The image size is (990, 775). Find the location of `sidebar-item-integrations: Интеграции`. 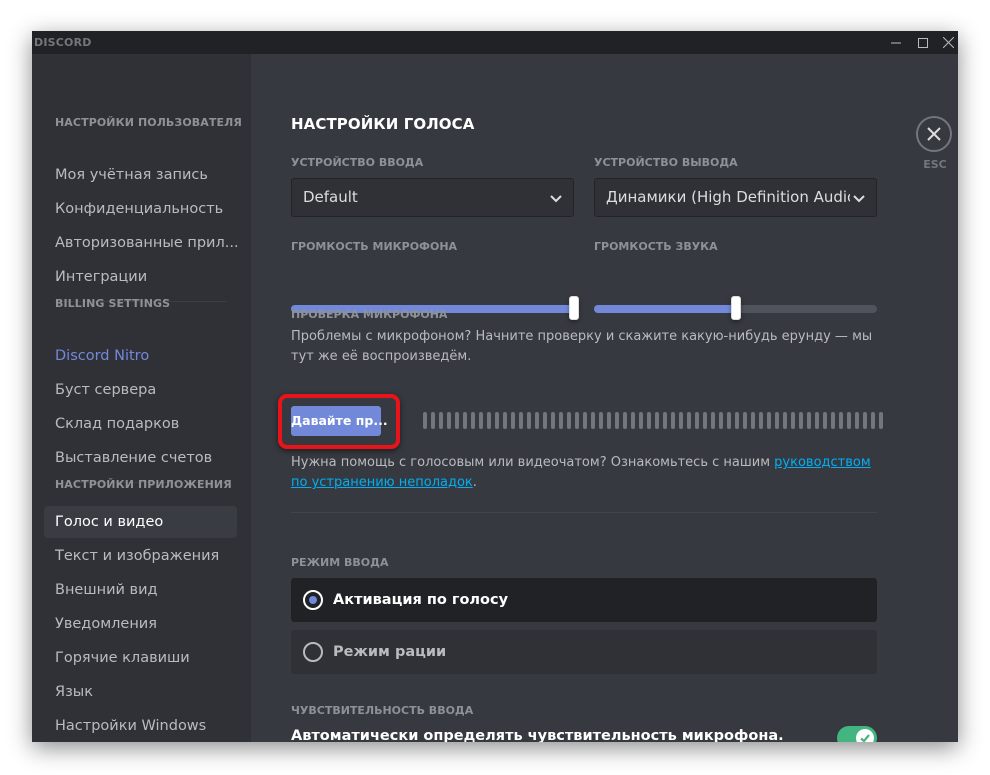

sidebar-item-integrations: Интеграции is located at coordinates (140, 277).